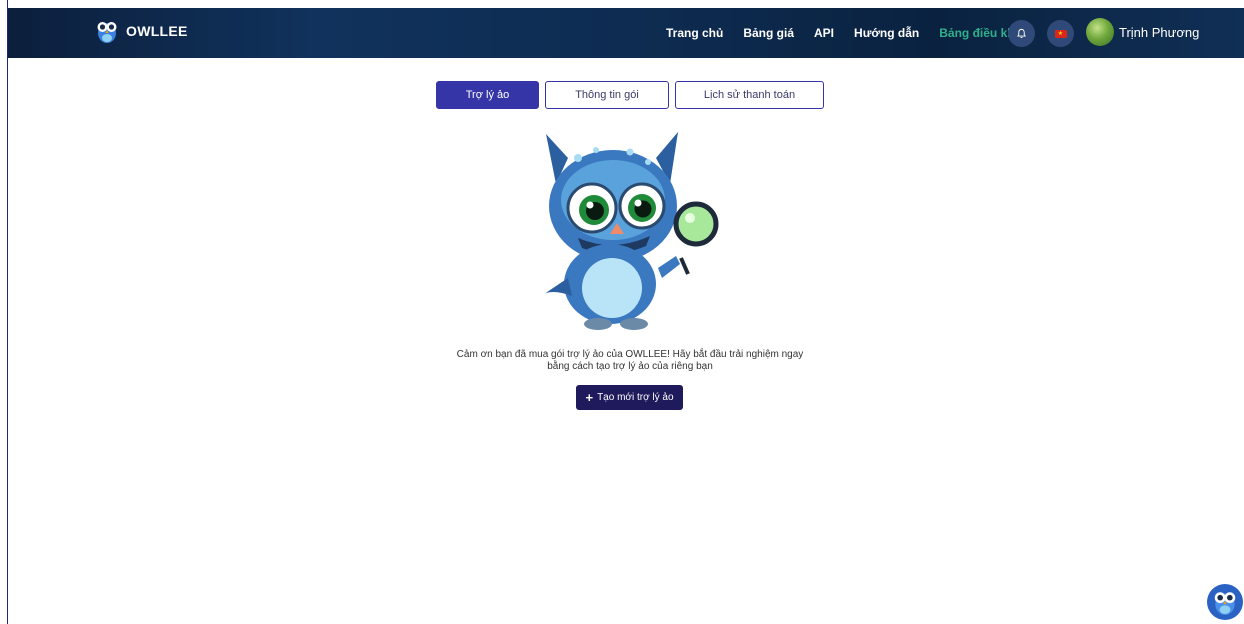  I want to click on notification-button, so click(1021, 33).